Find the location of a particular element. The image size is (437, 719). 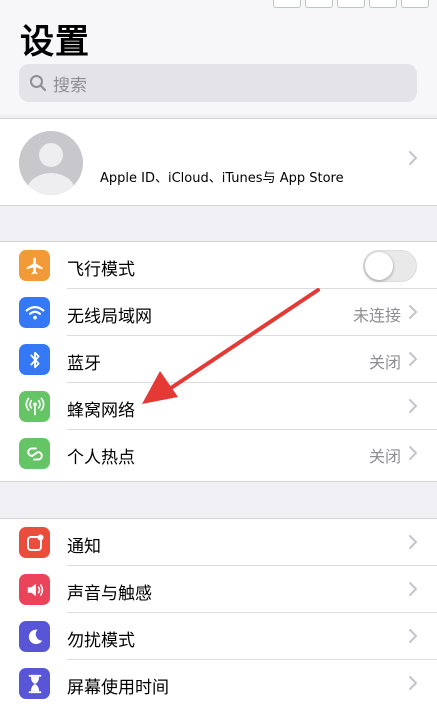

hotspot-icon is located at coordinates (34, 453).